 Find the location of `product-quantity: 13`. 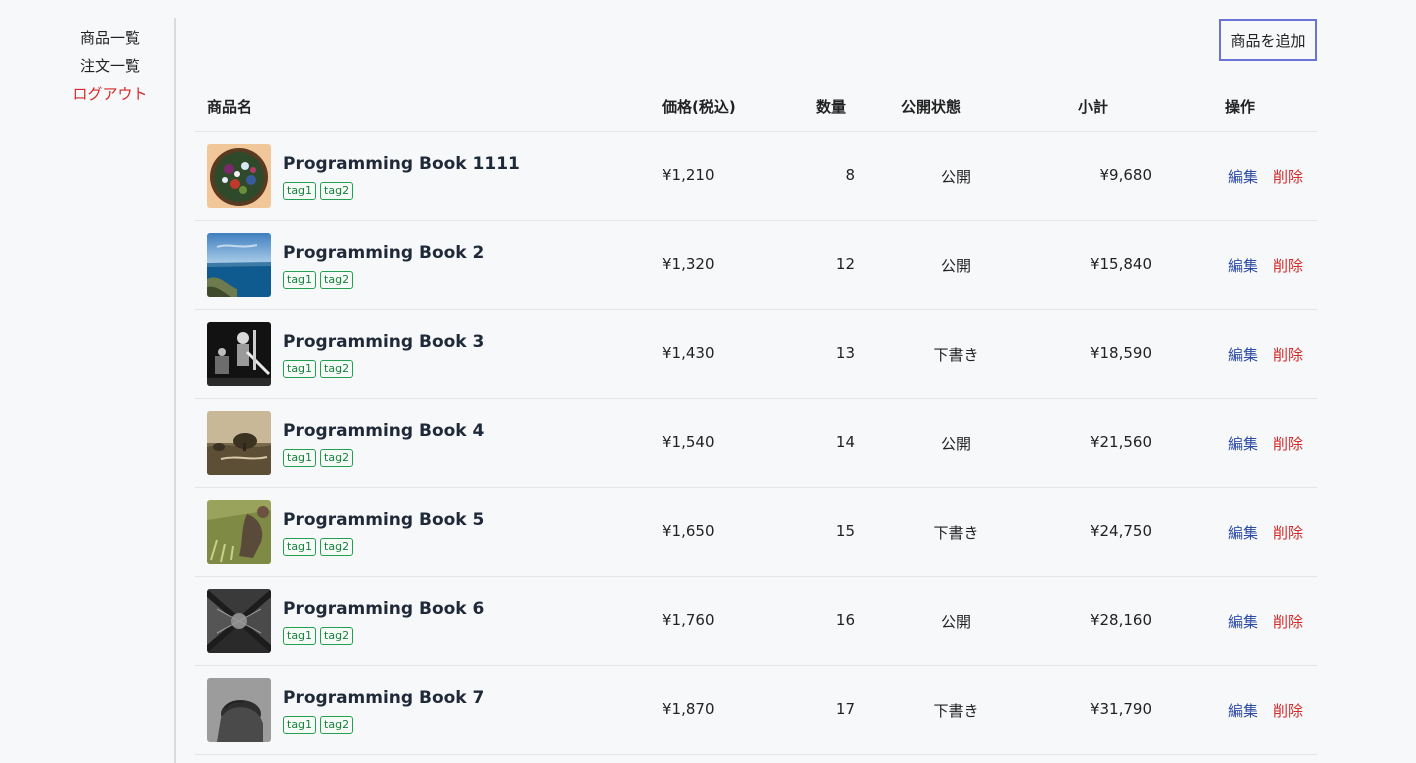

product-quantity: 13 is located at coordinates (845, 353).